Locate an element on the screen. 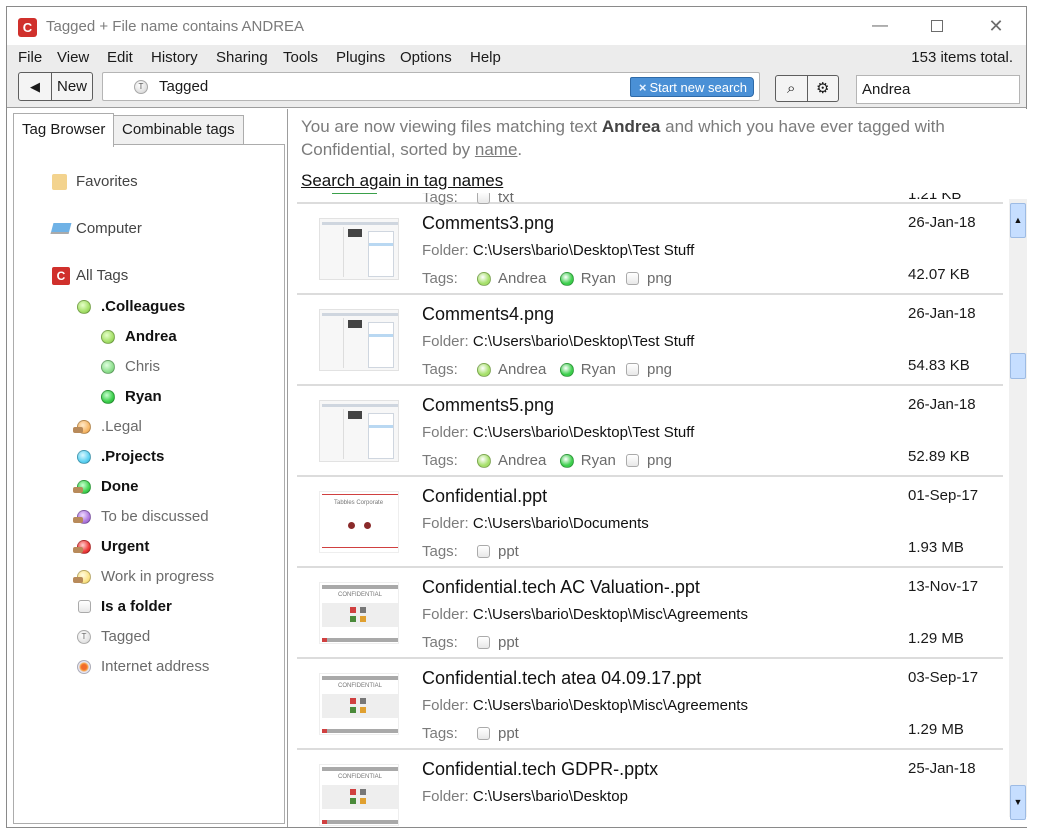  menu-edit: Edit is located at coordinates (120, 57).